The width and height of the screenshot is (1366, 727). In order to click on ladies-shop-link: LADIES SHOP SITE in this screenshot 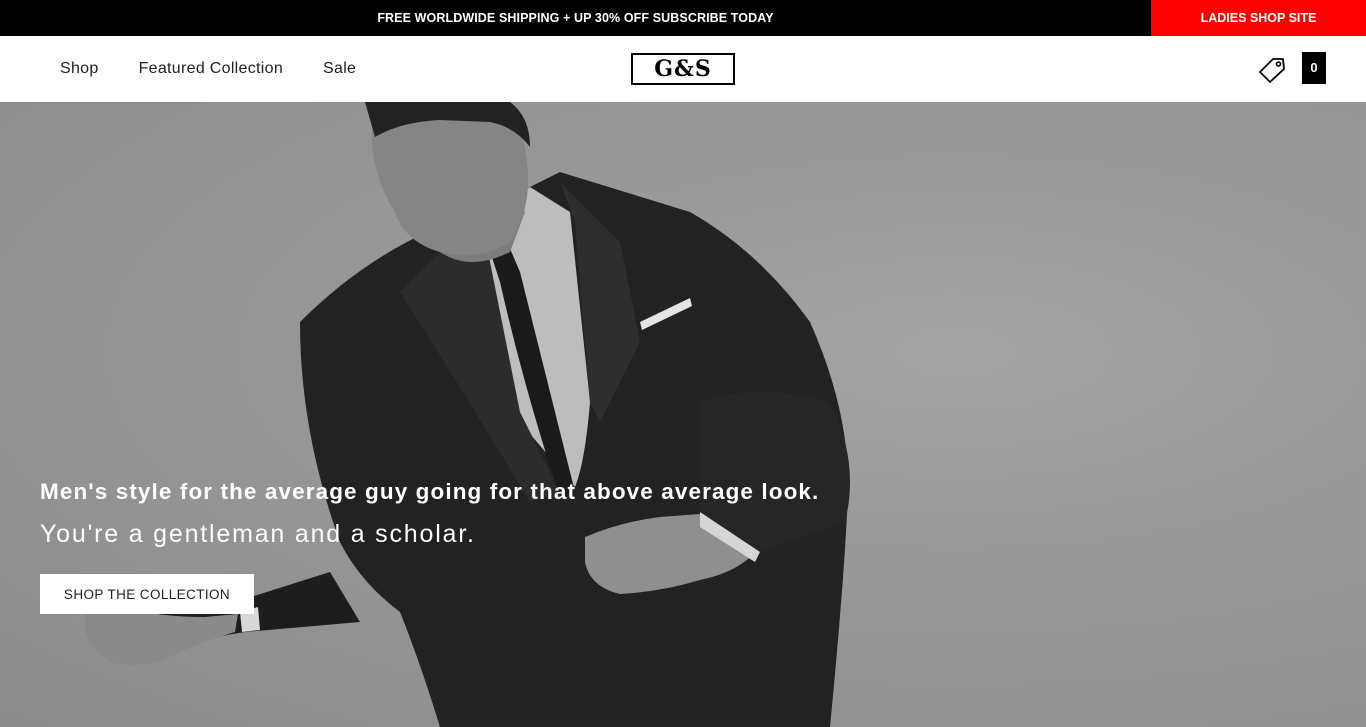, I will do `click(1258, 18)`.